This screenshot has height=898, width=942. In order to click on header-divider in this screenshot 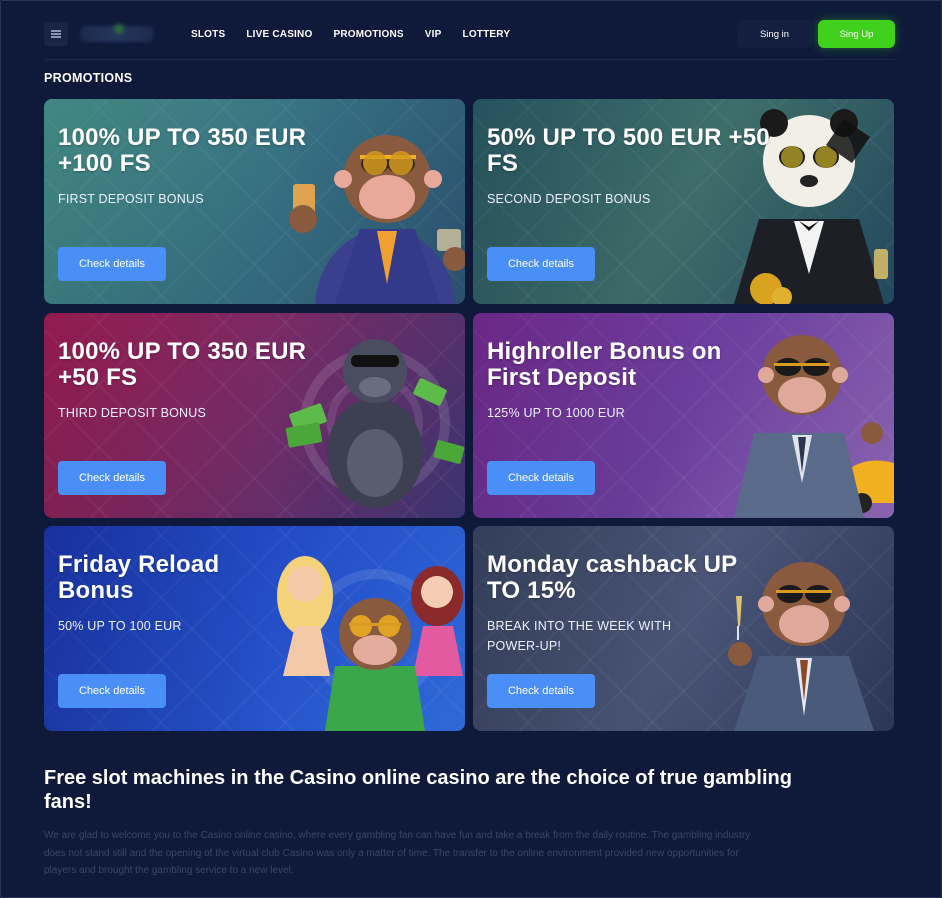, I will do `click(469, 59)`.